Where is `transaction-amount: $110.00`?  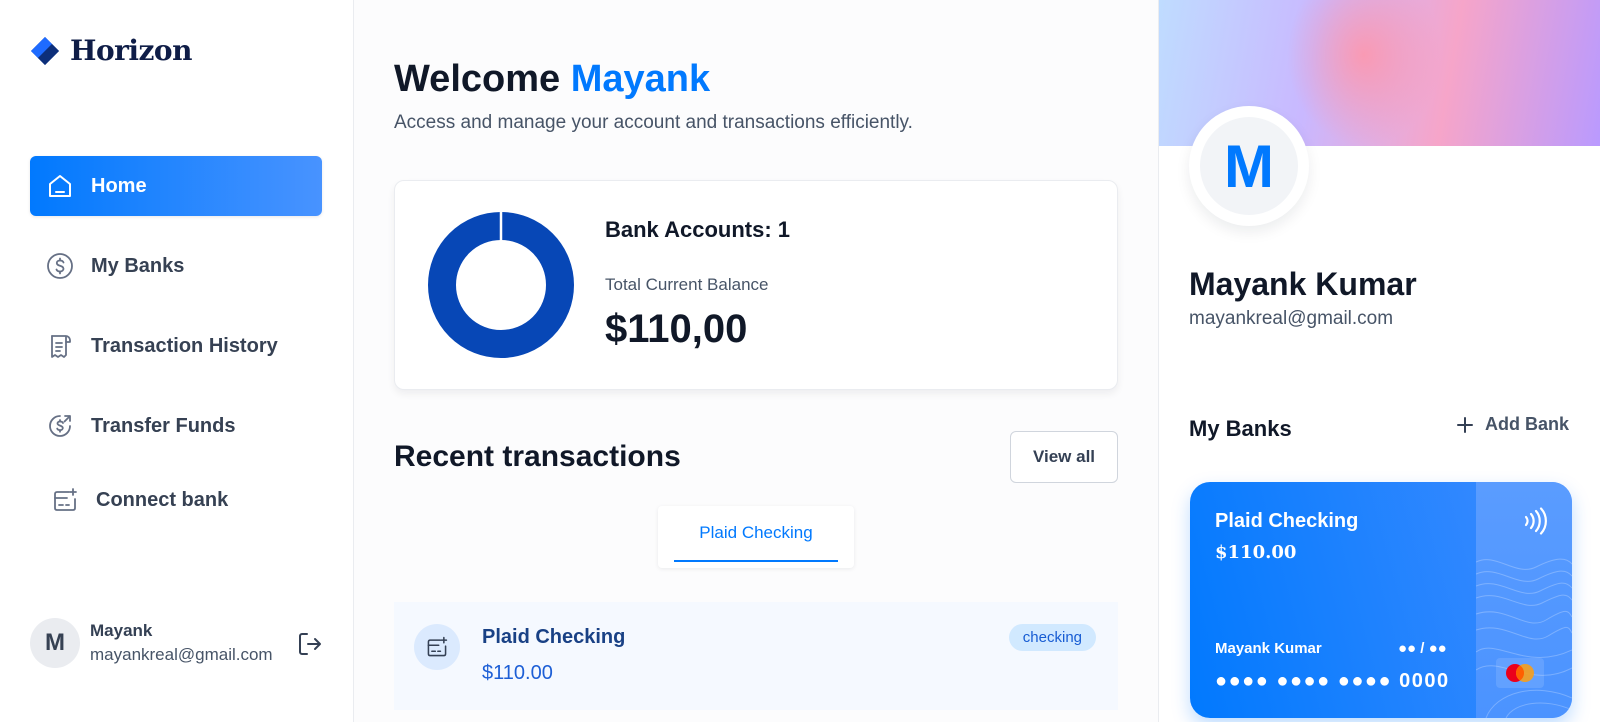 transaction-amount: $110.00 is located at coordinates (517, 673).